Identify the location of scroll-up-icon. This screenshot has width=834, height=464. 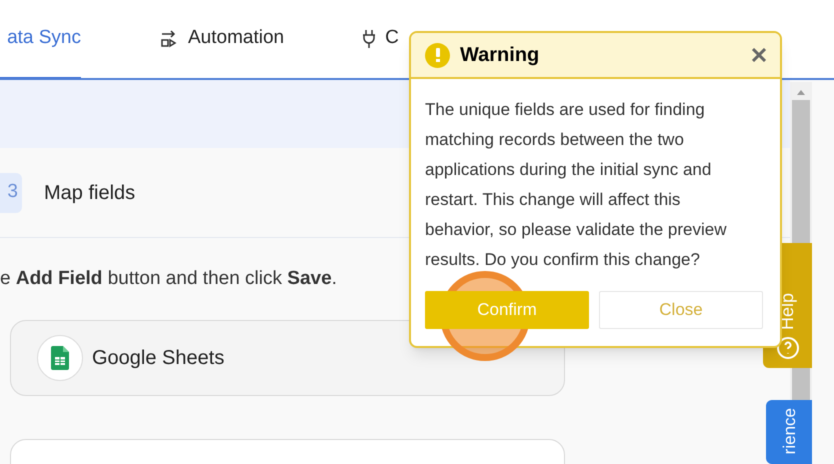
(801, 92).